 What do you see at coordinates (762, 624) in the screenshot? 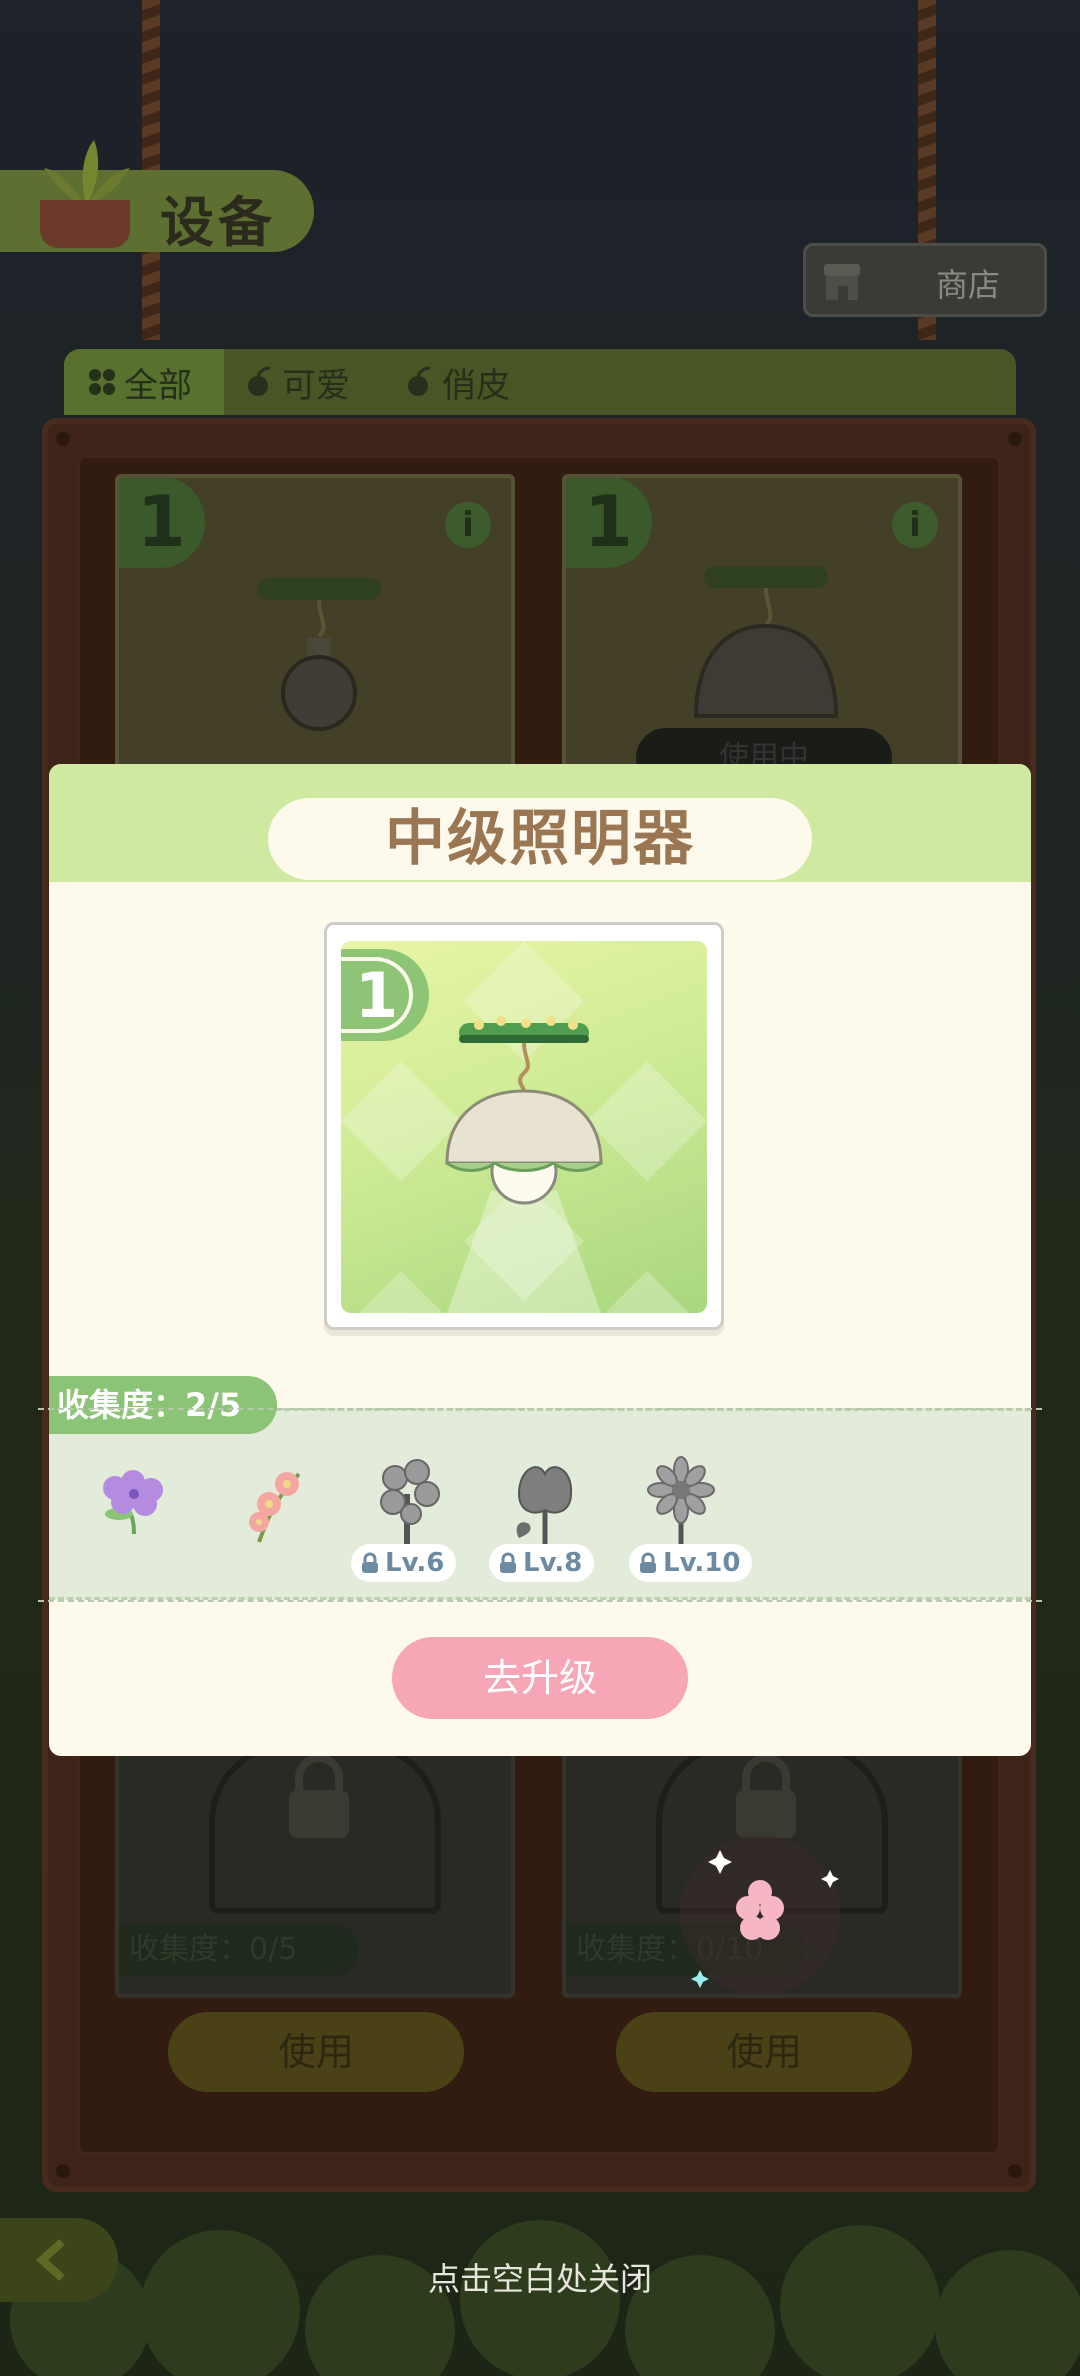
I see `equipment-card-dome-lamp: 1 i 使用中` at bounding box center [762, 624].